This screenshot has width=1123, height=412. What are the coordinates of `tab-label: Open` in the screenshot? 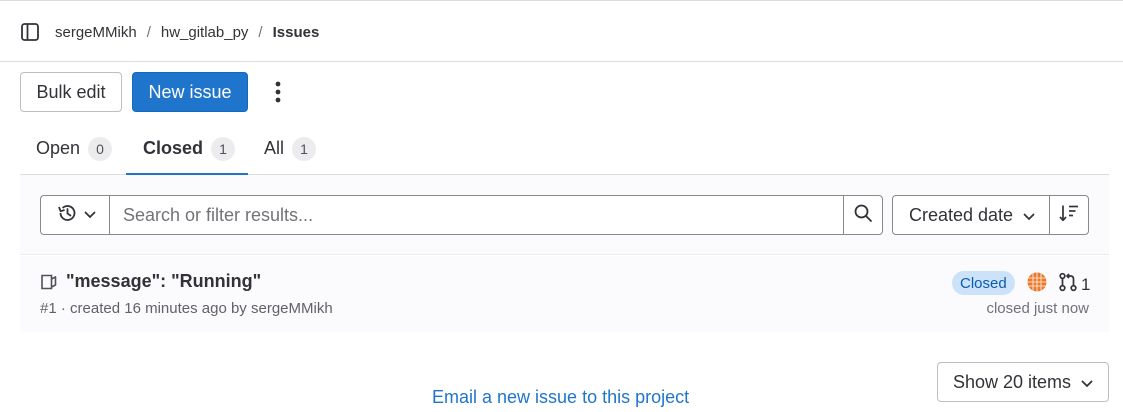 It's located at (58, 148).